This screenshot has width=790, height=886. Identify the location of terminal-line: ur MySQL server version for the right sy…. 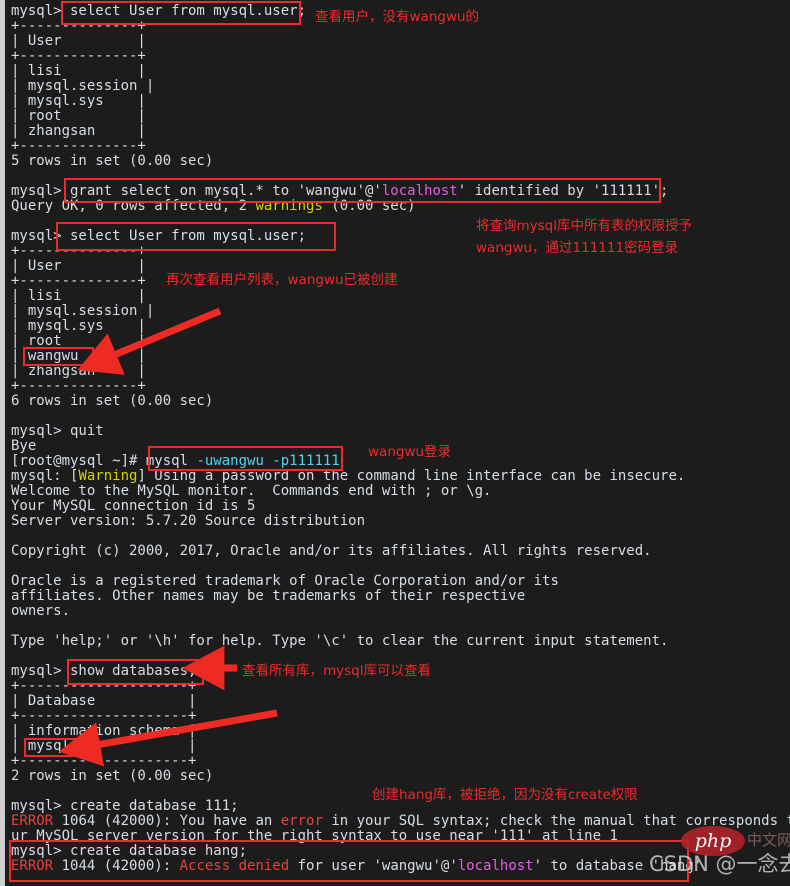
(314, 836).